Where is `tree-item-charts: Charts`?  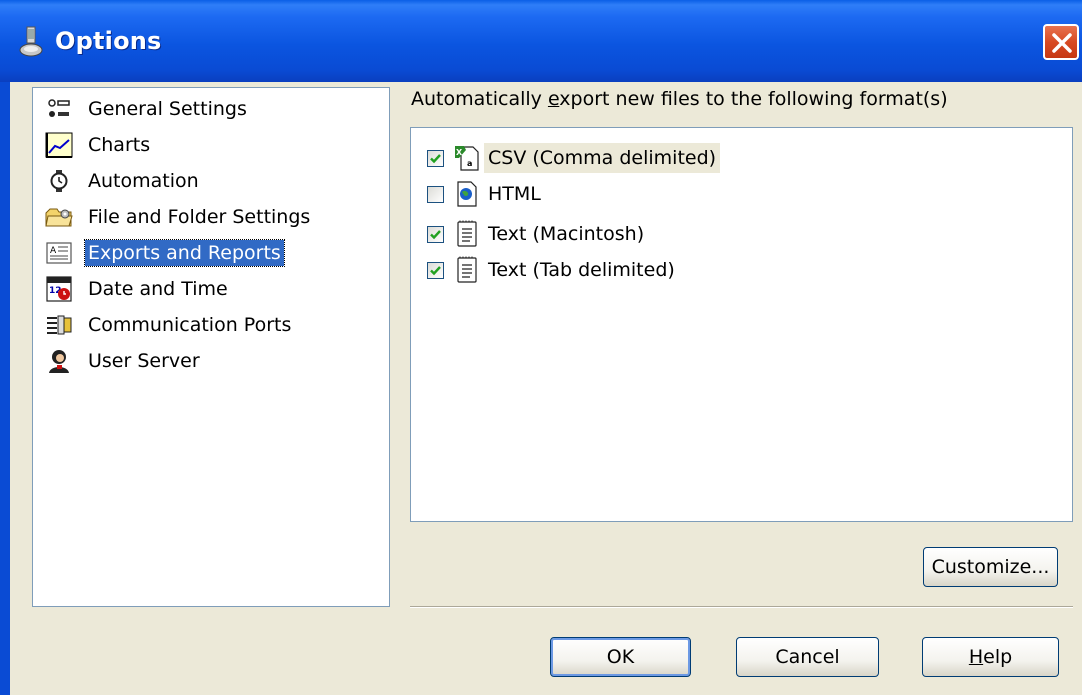
tree-item-charts: Charts is located at coordinates (99, 145).